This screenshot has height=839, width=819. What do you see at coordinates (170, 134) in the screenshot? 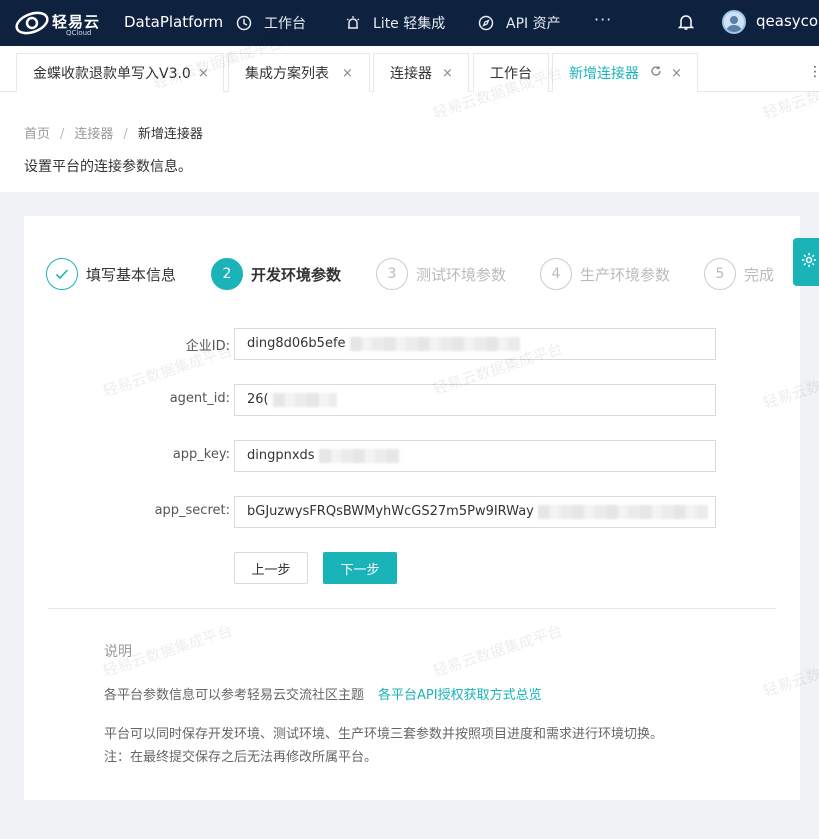
I see `breadcrumb-current: 新增连接器` at bounding box center [170, 134].